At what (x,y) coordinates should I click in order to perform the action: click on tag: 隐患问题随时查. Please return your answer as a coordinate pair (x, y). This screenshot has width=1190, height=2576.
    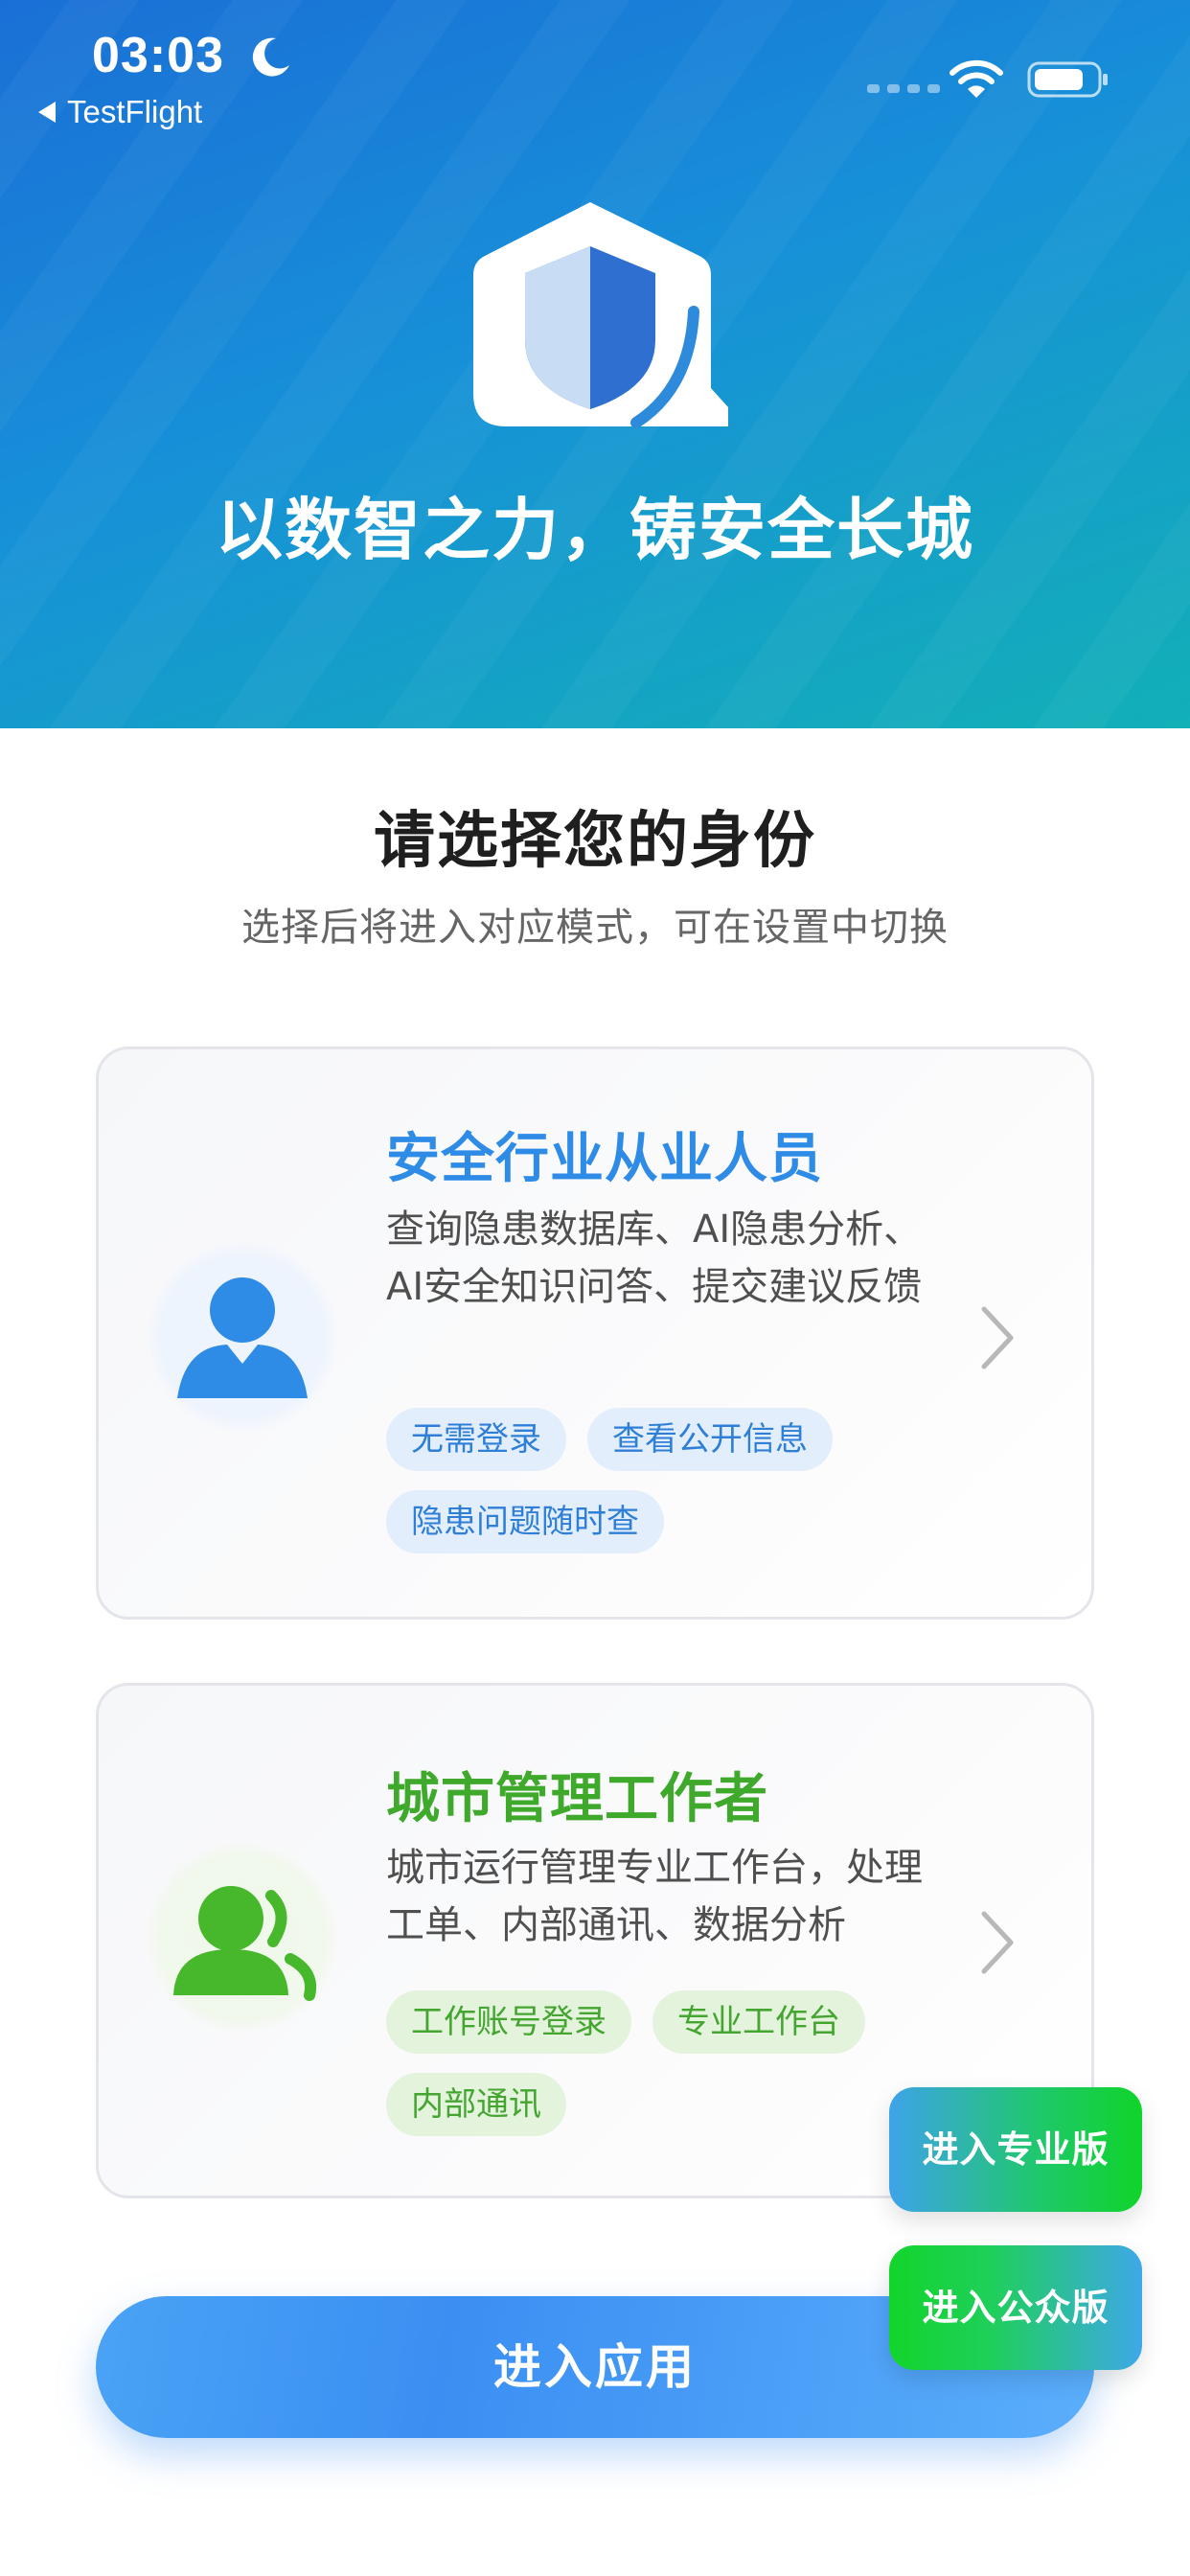
    Looking at the image, I should click on (525, 1521).